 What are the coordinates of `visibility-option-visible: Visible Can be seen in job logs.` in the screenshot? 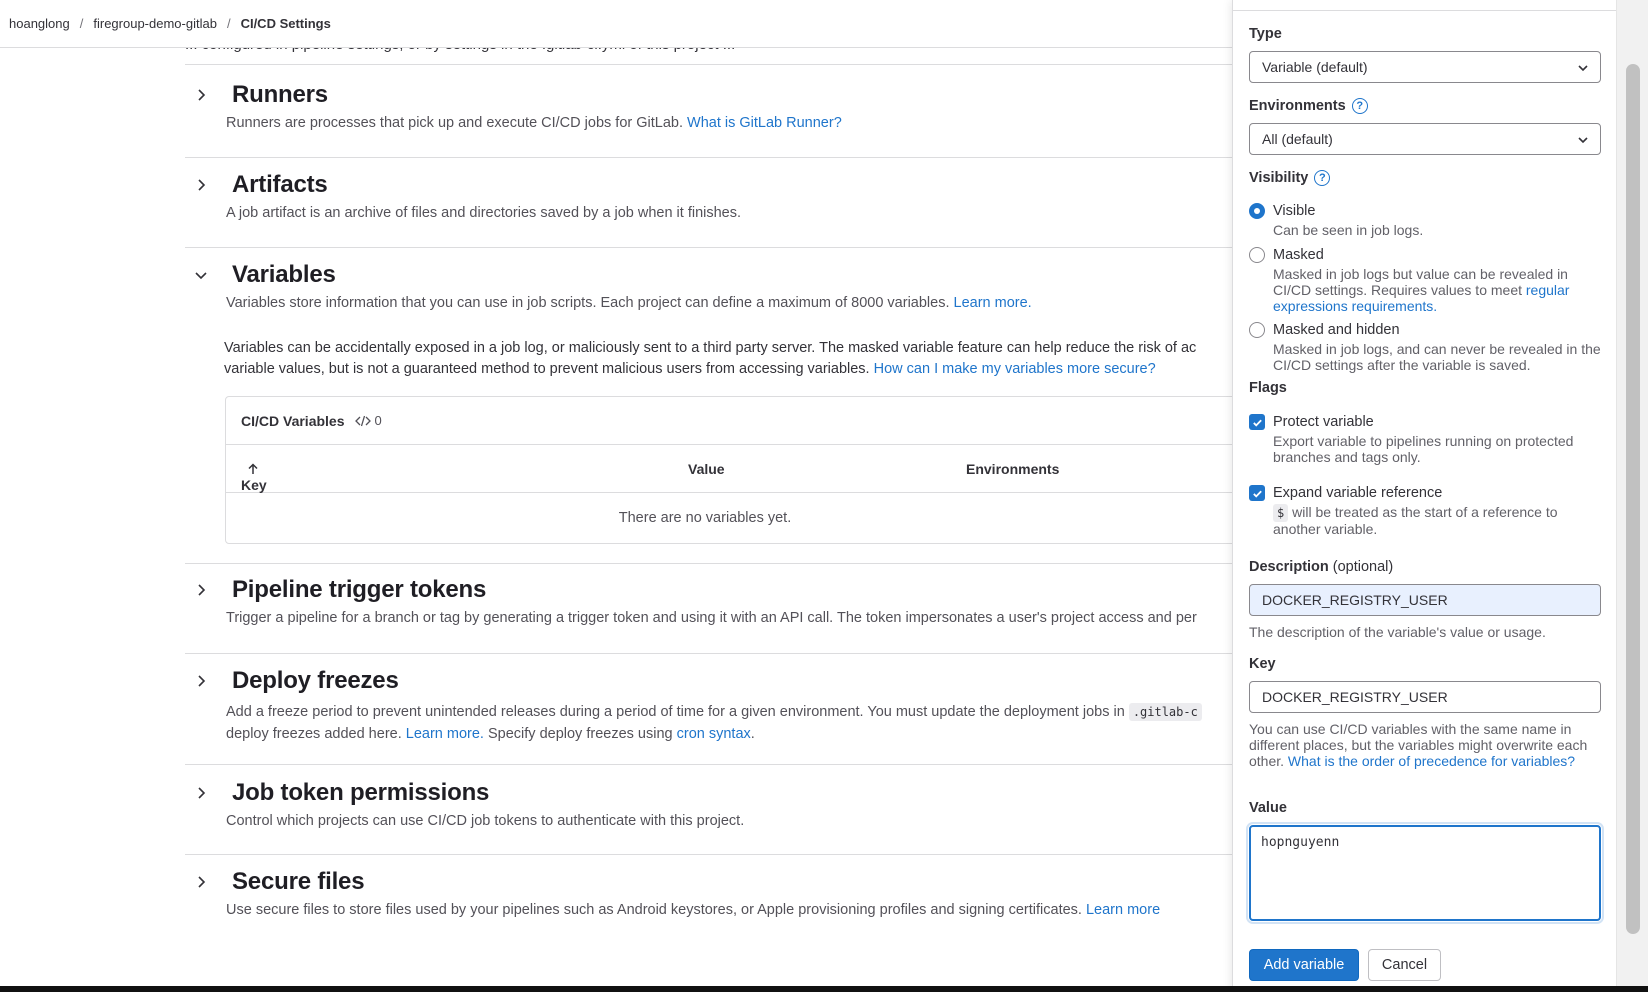 It's located at (1425, 220).